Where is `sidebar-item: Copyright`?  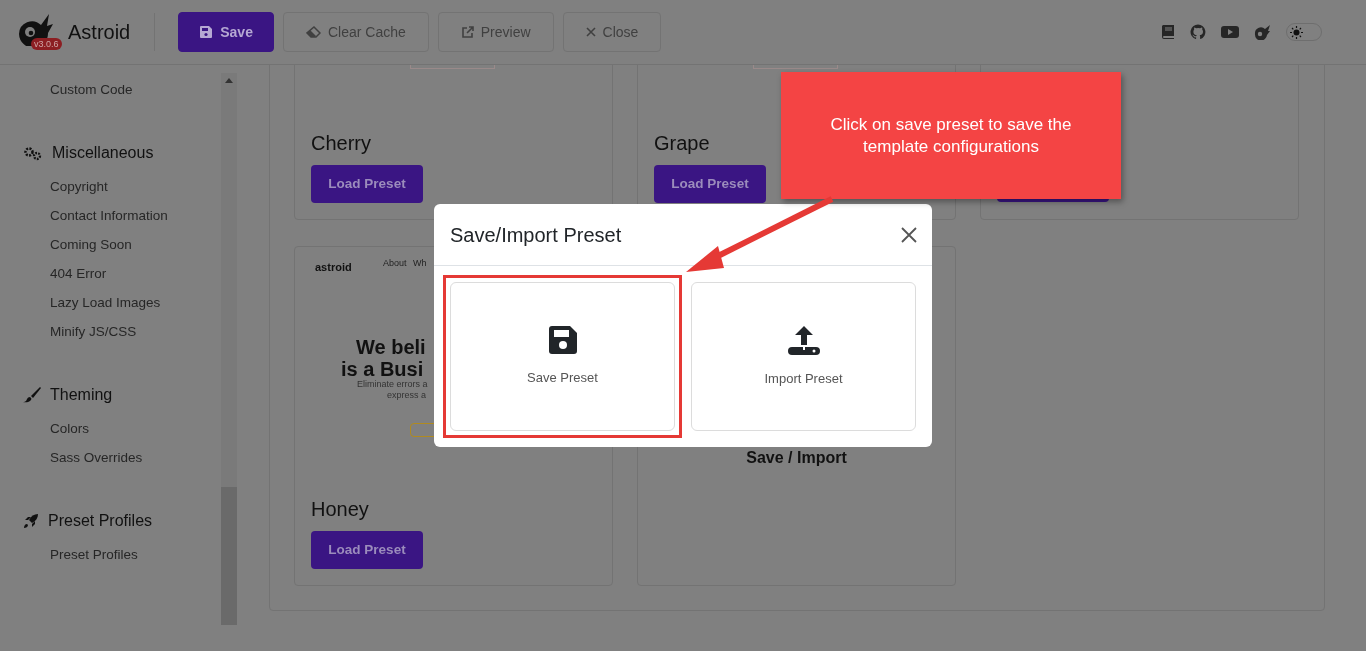
sidebar-item: Copyright is located at coordinates (122, 186).